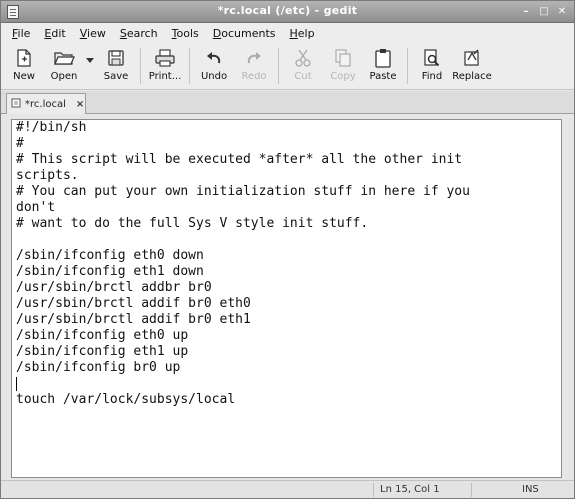 This screenshot has width=575, height=499. What do you see at coordinates (24, 58) in the screenshot?
I see `new-document-icon` at bounding box center [24, 58].